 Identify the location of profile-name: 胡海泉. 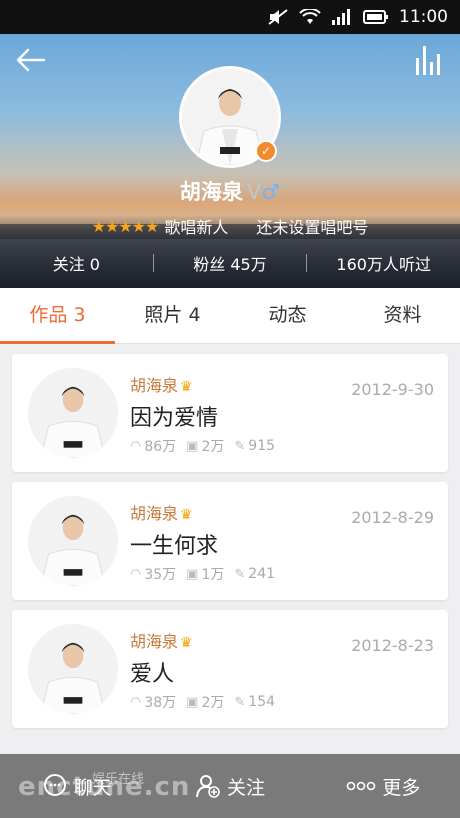
(211, 192).